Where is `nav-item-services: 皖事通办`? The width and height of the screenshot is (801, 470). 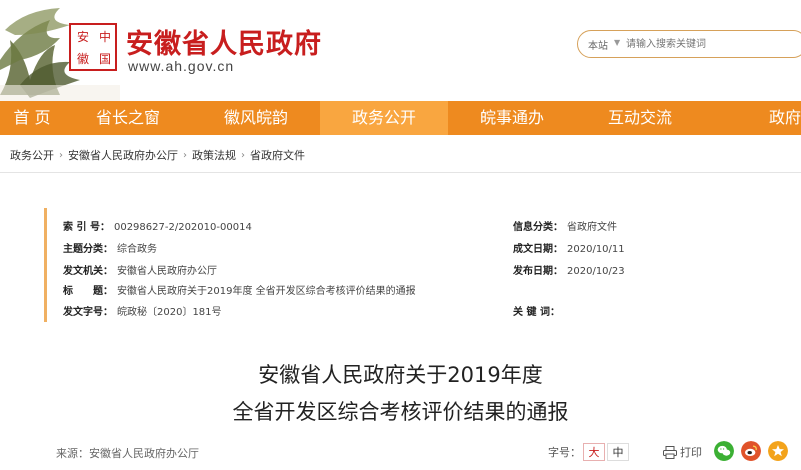
nav-item-services: 皖事通办 is located at coordinates (512, 118).